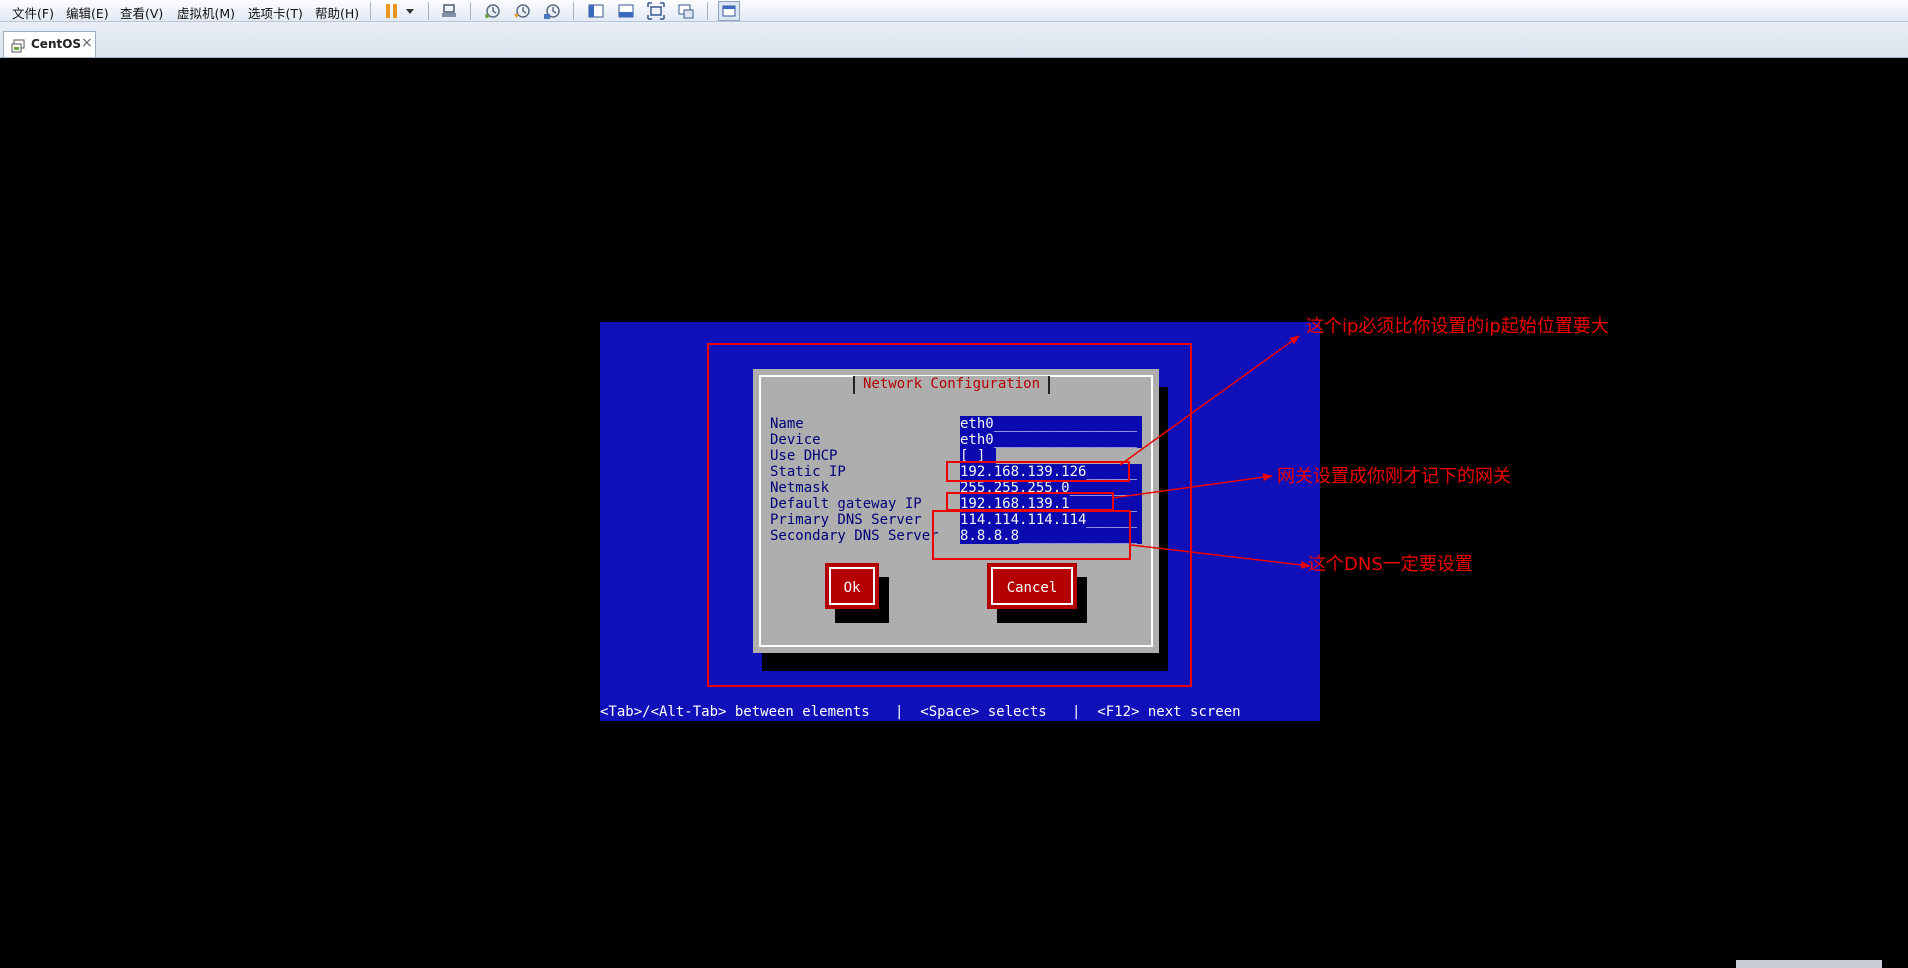 This screenshot has width=1908, height=968. I want to click on annotation-dns-note: 这个DNS一定要设置, so click(1390, 564).